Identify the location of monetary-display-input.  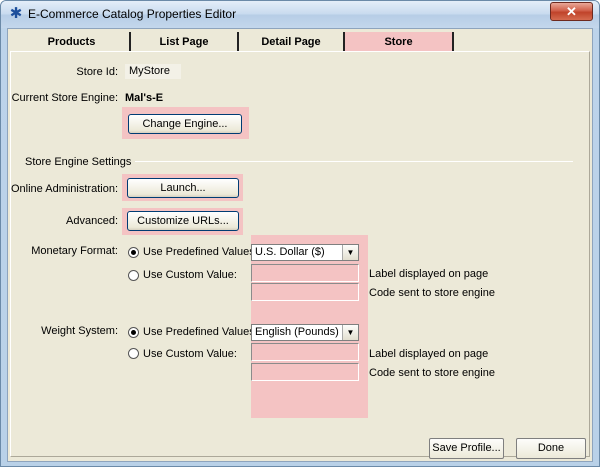
(305, 273).